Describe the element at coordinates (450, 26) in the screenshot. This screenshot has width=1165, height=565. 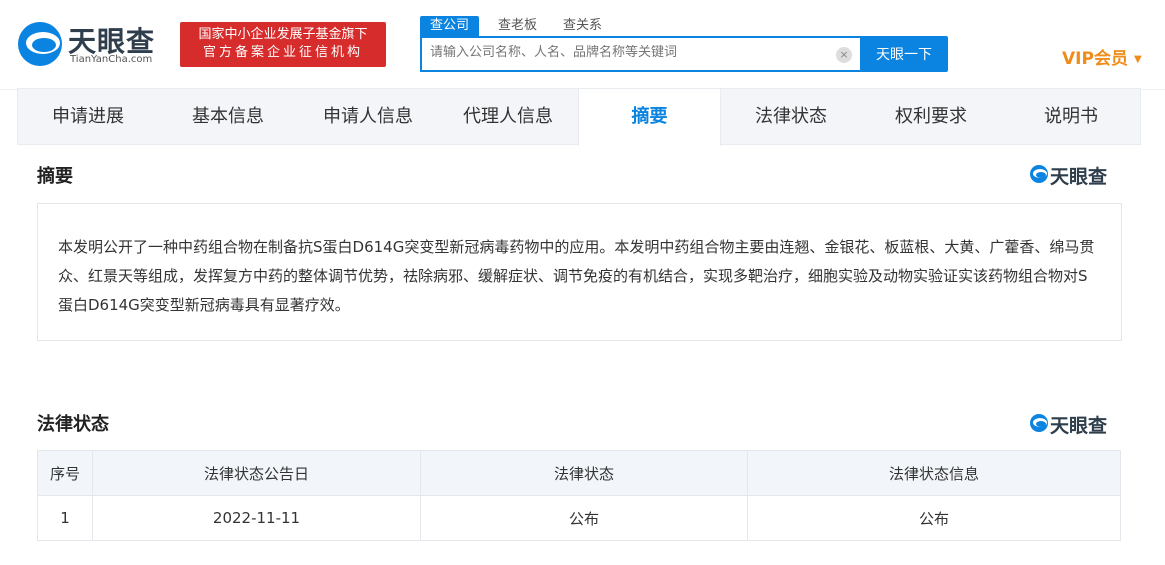
I see `search-tab-company: 查公司` at that location.